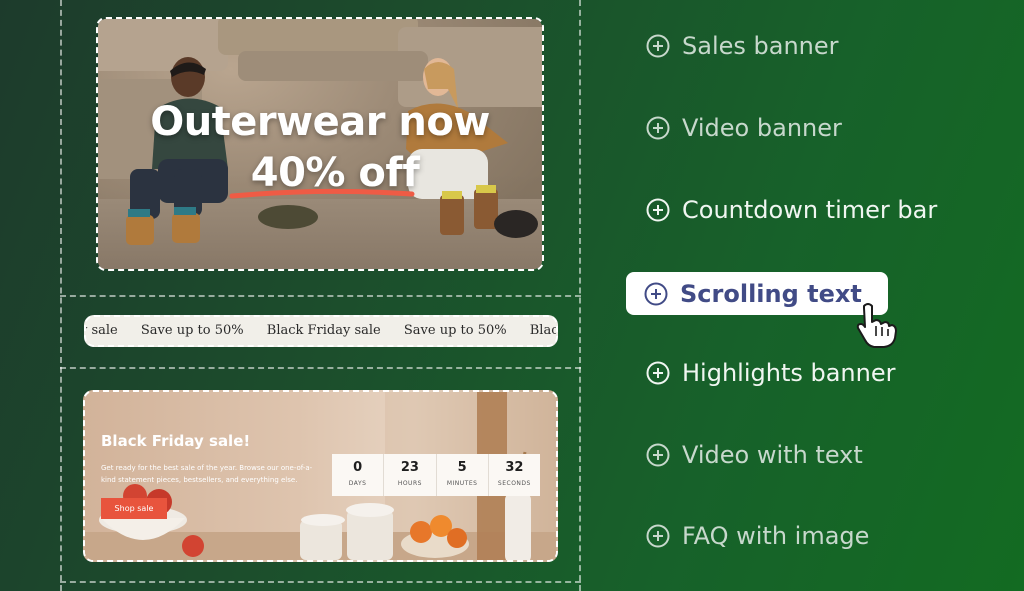  I want to click on countdown-seconds: 32 SECONDS, so click(514, 475).